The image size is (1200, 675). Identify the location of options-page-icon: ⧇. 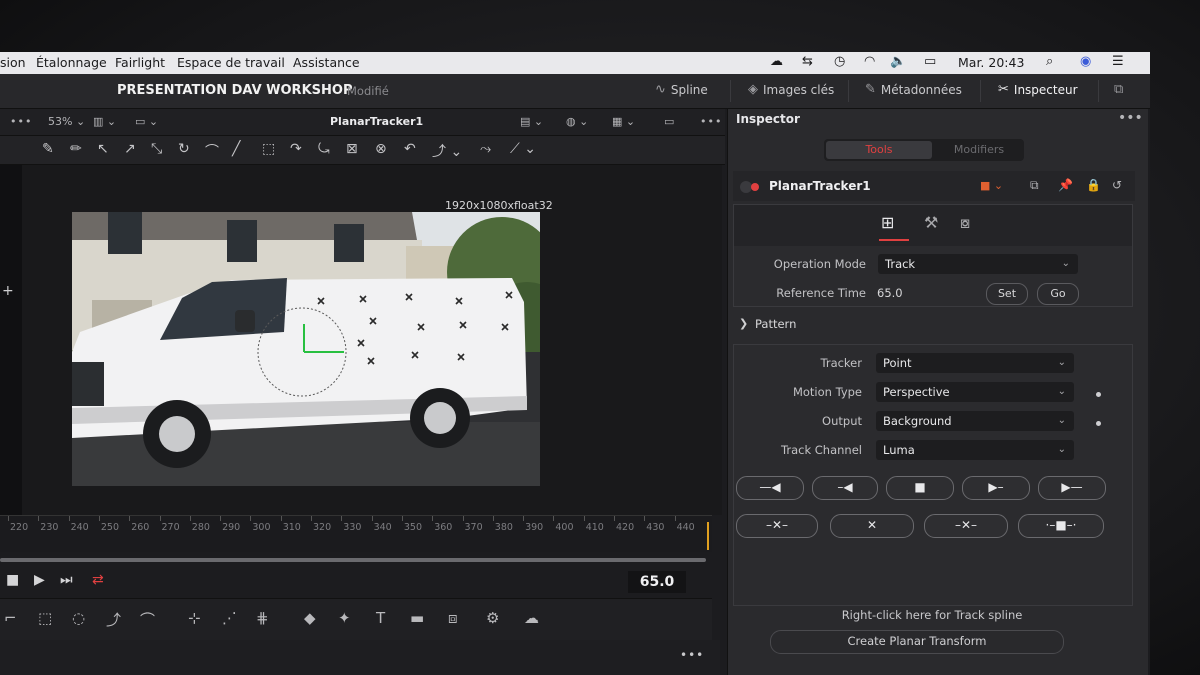
(965, 223).